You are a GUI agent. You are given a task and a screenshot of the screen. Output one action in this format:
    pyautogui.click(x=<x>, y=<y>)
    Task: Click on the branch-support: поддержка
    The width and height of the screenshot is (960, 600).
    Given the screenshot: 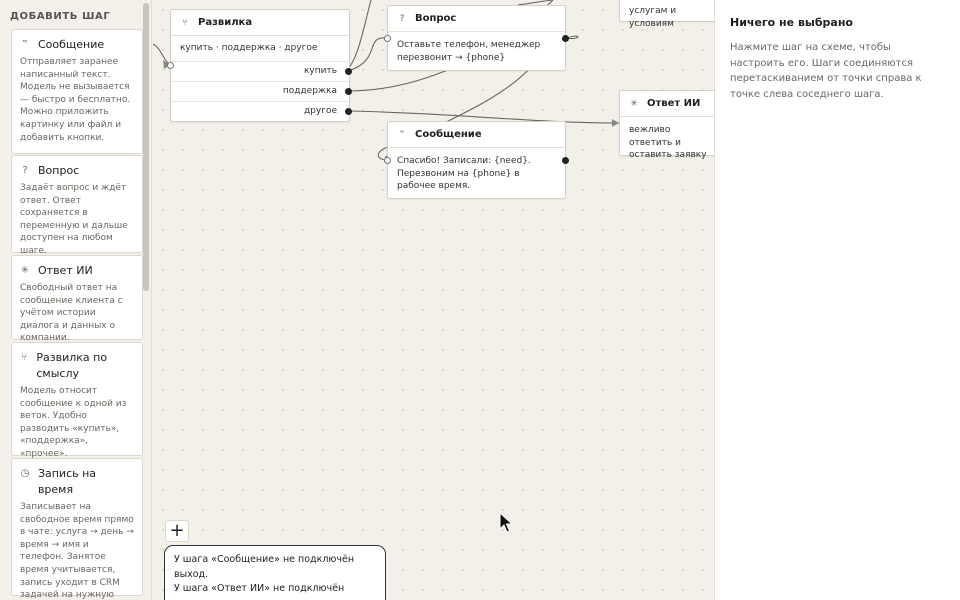 What is the action you would take?
    pyautogui.click(x=260, y=91)
    